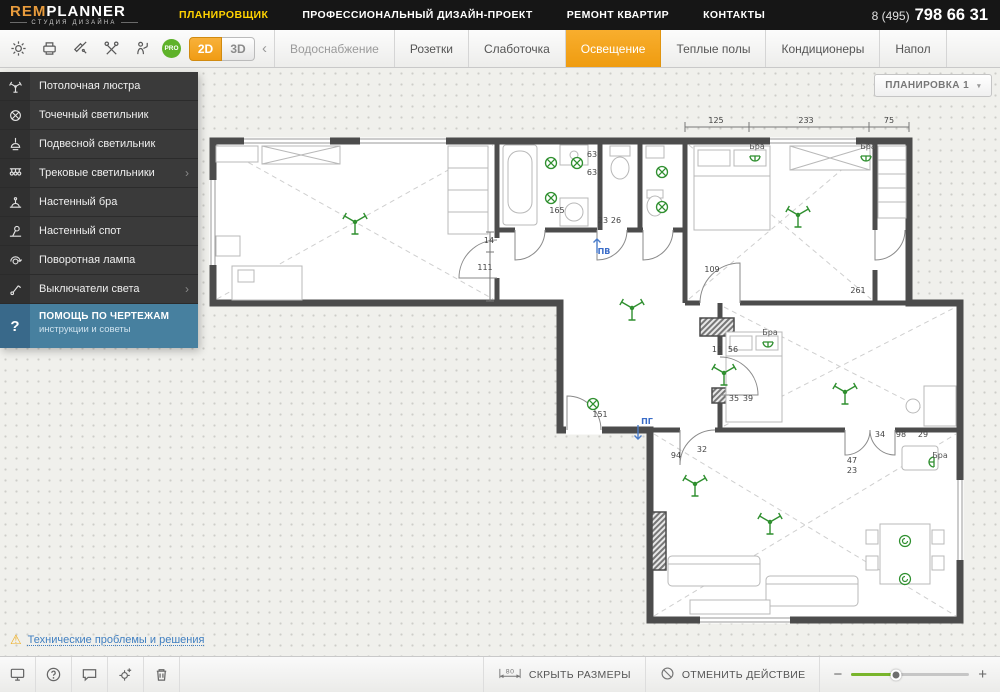 The image size is (1000, 692). I want to click on sidebar-item-4: Трековые светильники ›, so click(99, 173).